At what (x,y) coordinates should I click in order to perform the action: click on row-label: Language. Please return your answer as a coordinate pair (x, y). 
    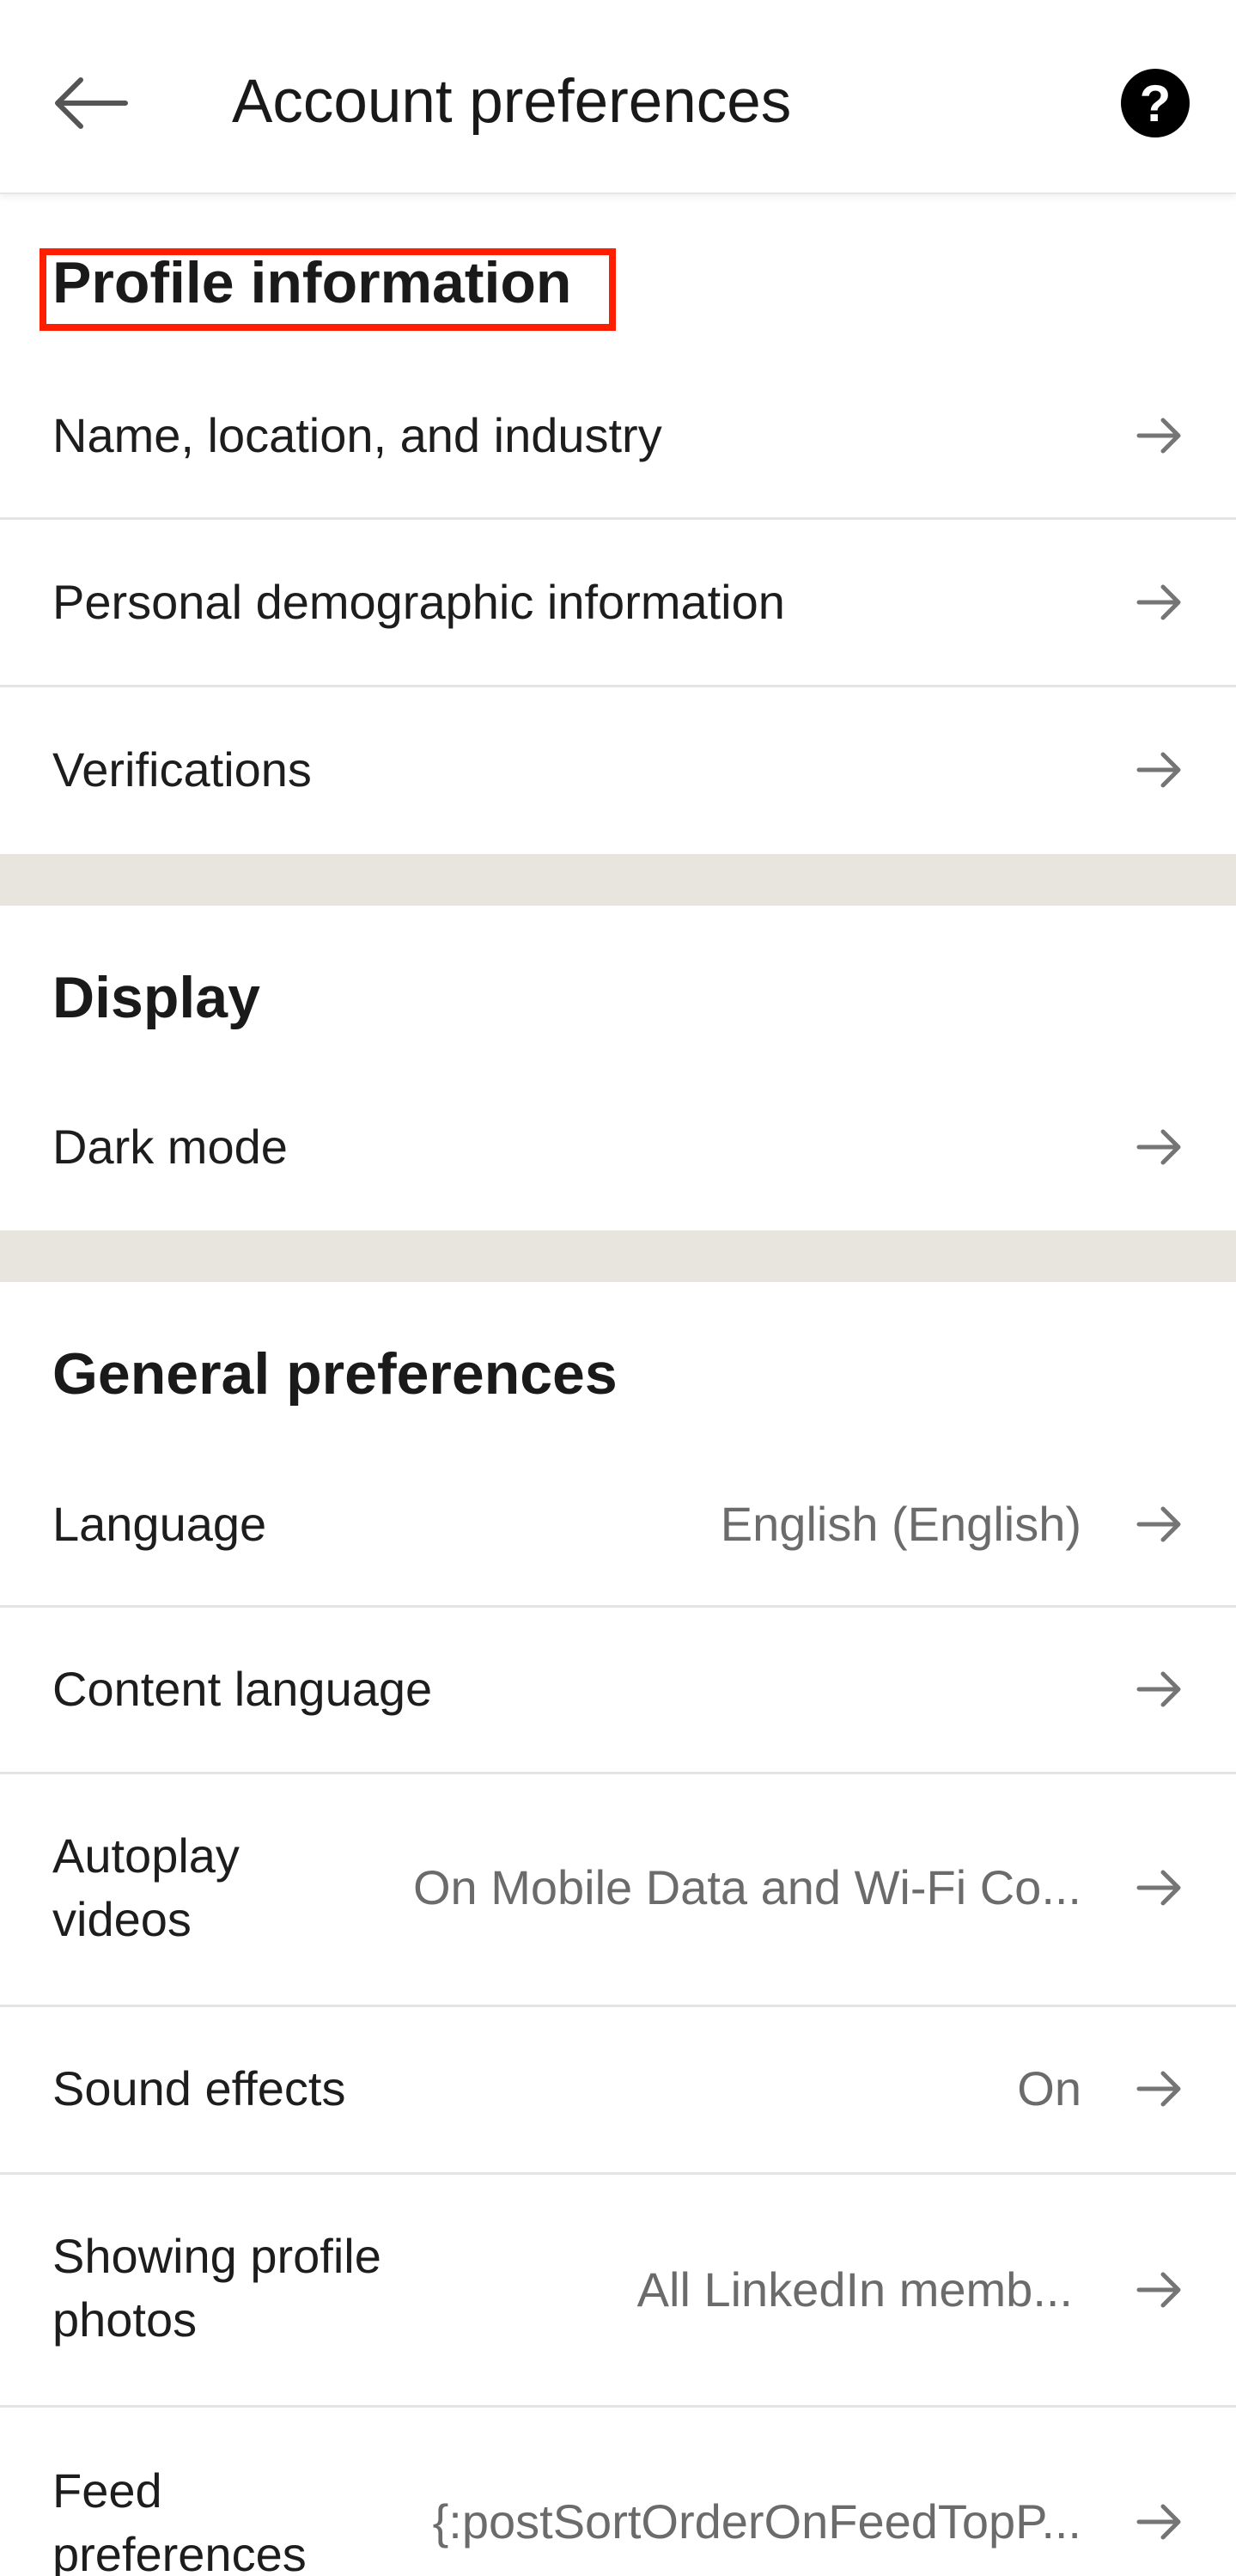
    Looking at the image, I should click on (159, 1524).